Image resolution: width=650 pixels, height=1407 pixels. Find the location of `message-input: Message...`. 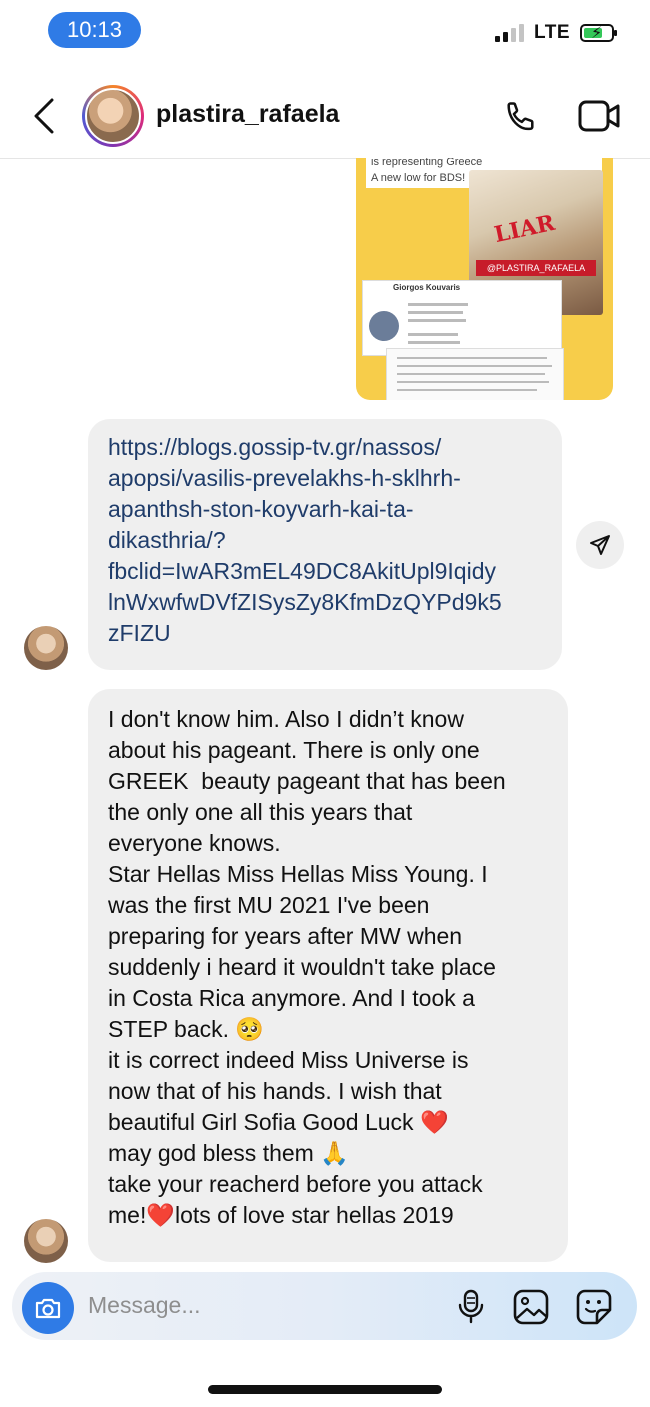

message-input: Message... is located at coordinates (144, 1305).